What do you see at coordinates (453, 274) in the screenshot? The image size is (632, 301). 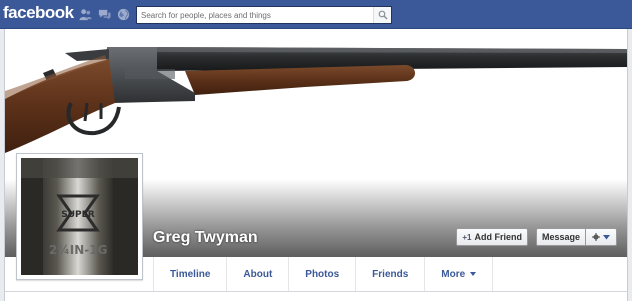 I see `tab-more-label: More` at bounding box center [453, 274].